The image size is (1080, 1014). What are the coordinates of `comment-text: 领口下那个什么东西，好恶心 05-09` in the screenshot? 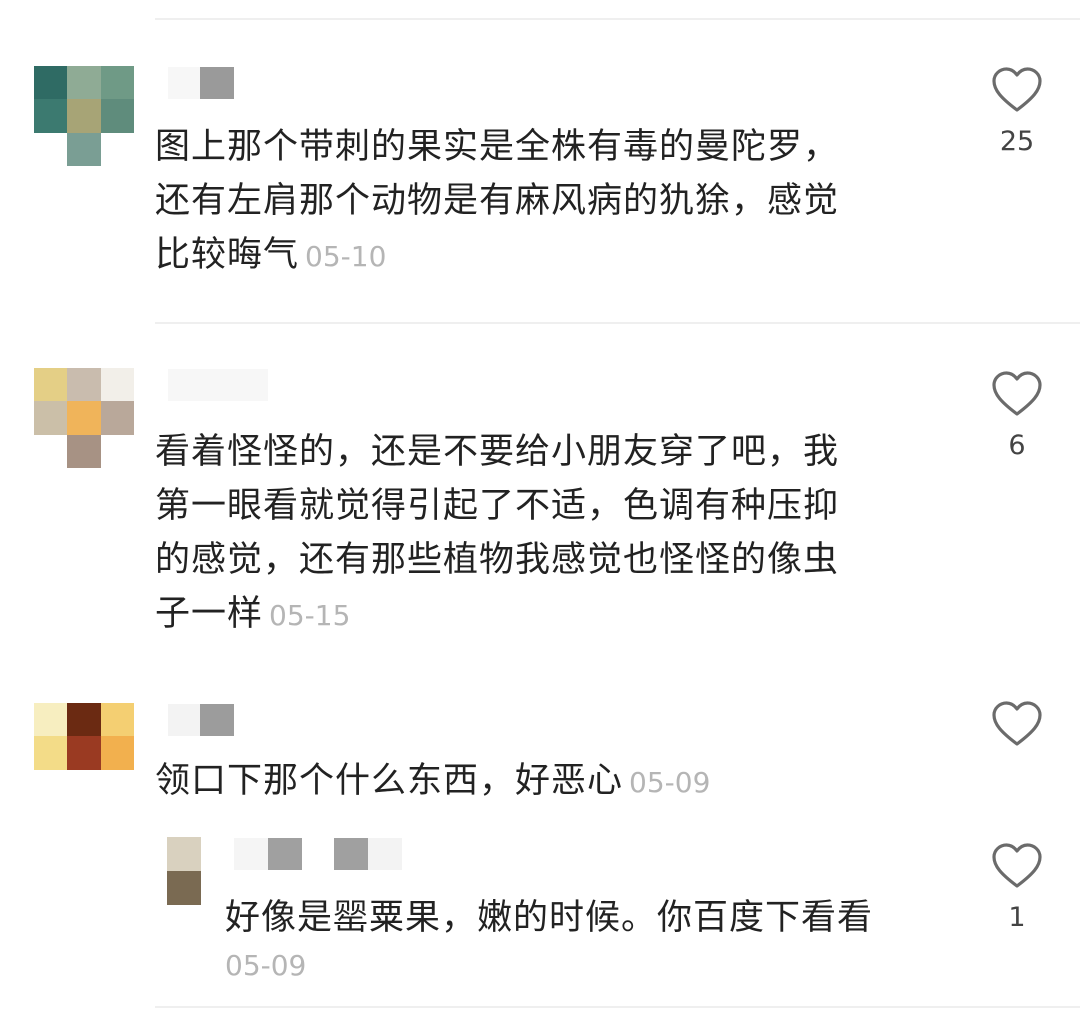 It's located at (545, 782).